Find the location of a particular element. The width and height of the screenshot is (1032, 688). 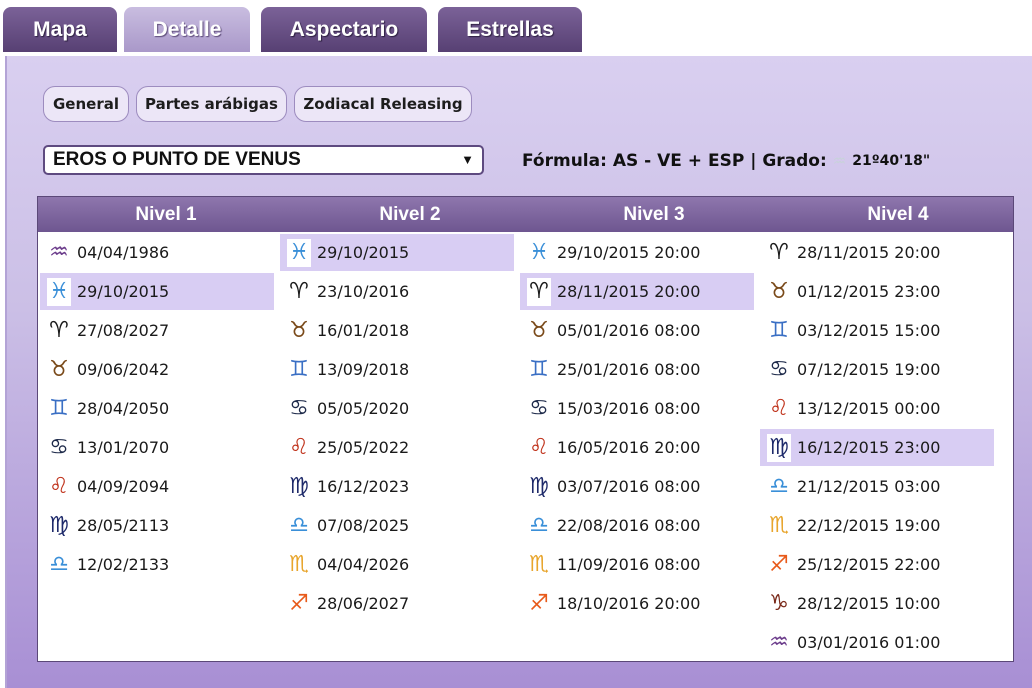

table-row: ♎︎ 22/08/2016 08:00 is located at coordinates (637, 525).